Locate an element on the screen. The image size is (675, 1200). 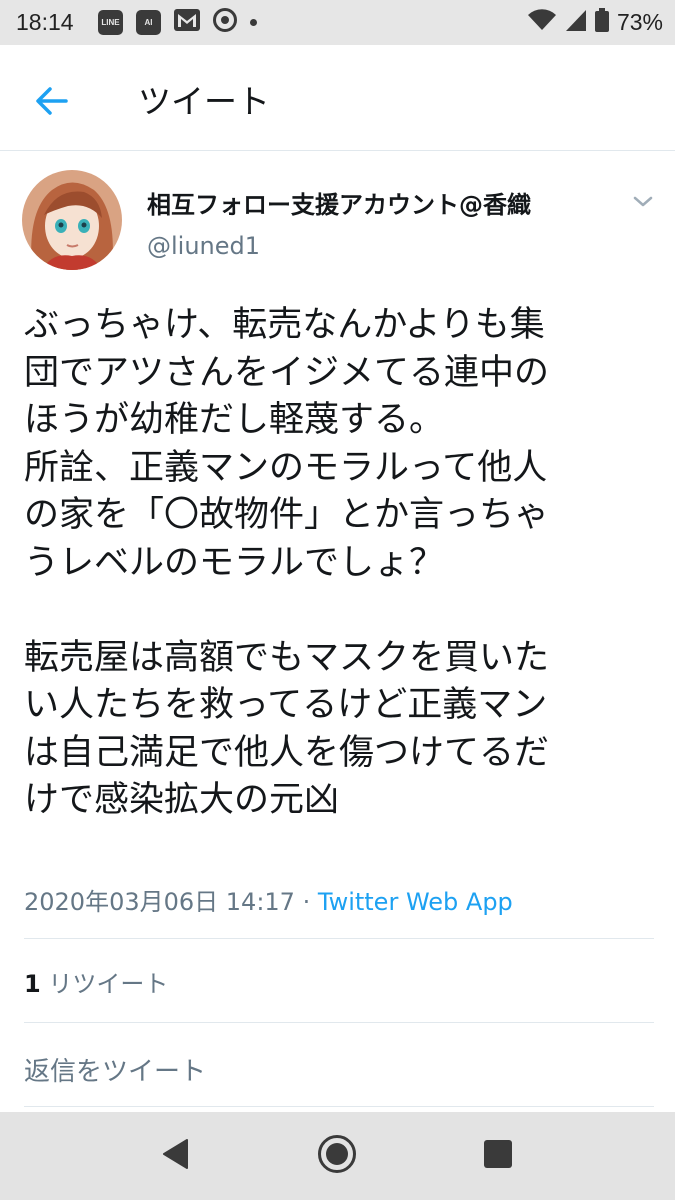
avatar-image is located at coordinates (72, 220).